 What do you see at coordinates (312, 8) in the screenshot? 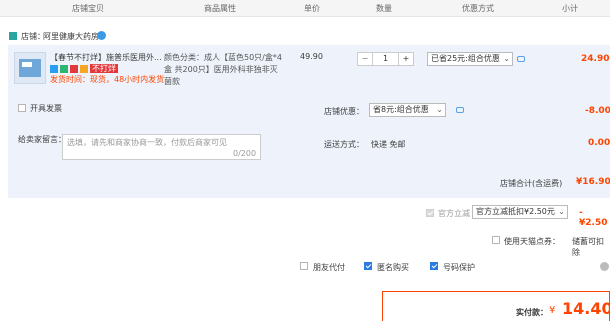
I see `col-unit-price: 单价` at bounding box center [312, 8].